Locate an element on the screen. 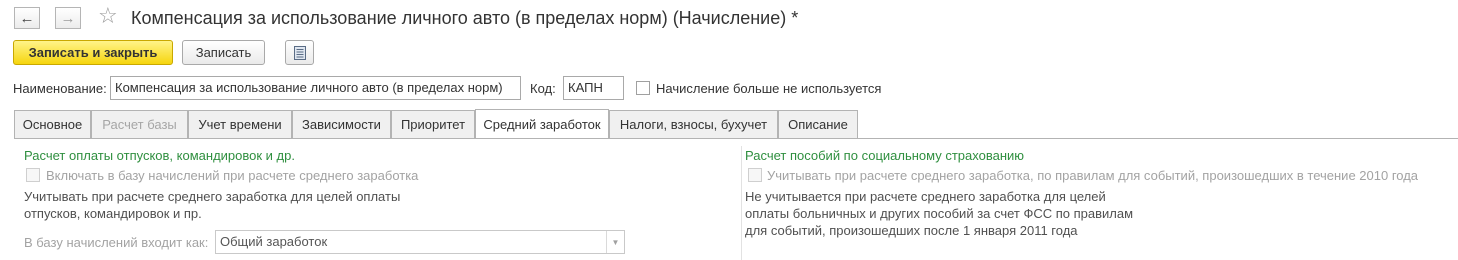  tab-time-accounting: Учет времени is located at coordinates (240, 124).